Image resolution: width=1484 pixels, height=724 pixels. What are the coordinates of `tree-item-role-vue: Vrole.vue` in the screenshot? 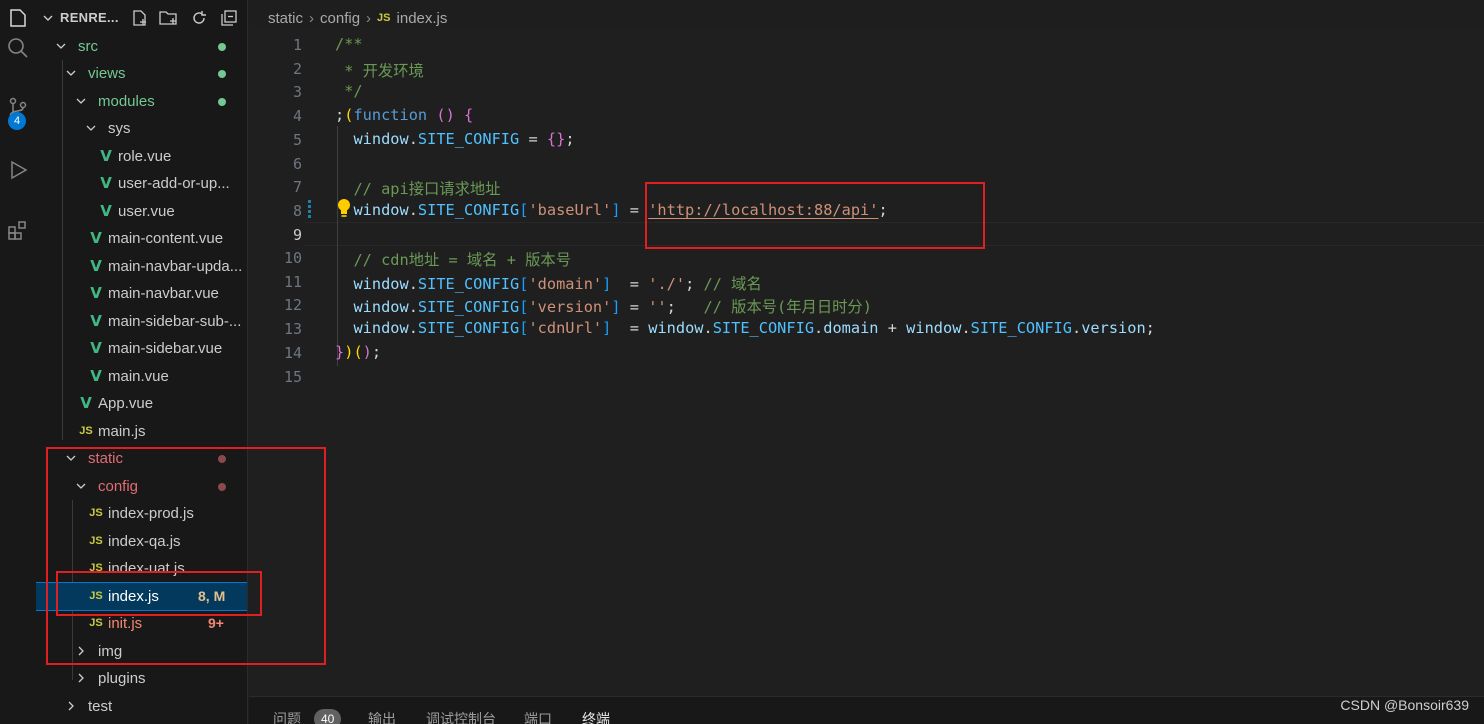 It's located at (141, 156).